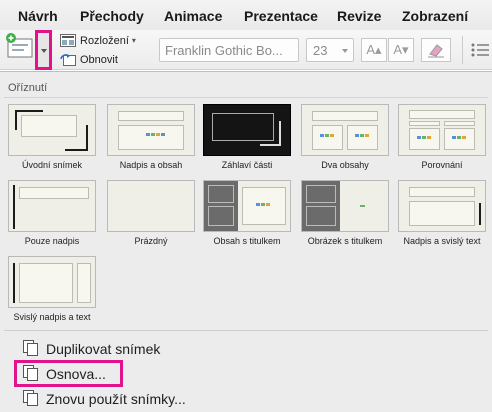 Image resolution: width=492 pixels, height=412 pixels. What do you see at coordinates (247, 130) in the screenshot?
I see `section-header-layout-thumbnail` at bounding box center [247, 130].